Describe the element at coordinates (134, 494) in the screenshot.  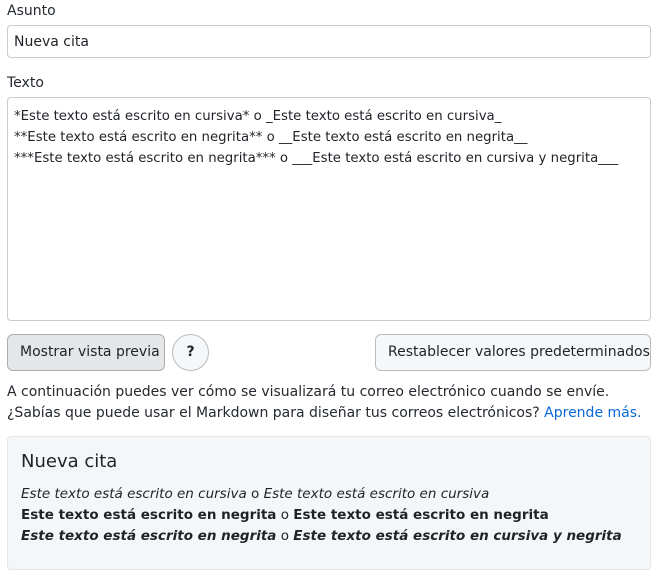
I see `preview-italic-a: Este texto está escrito en cursiva` at that location.